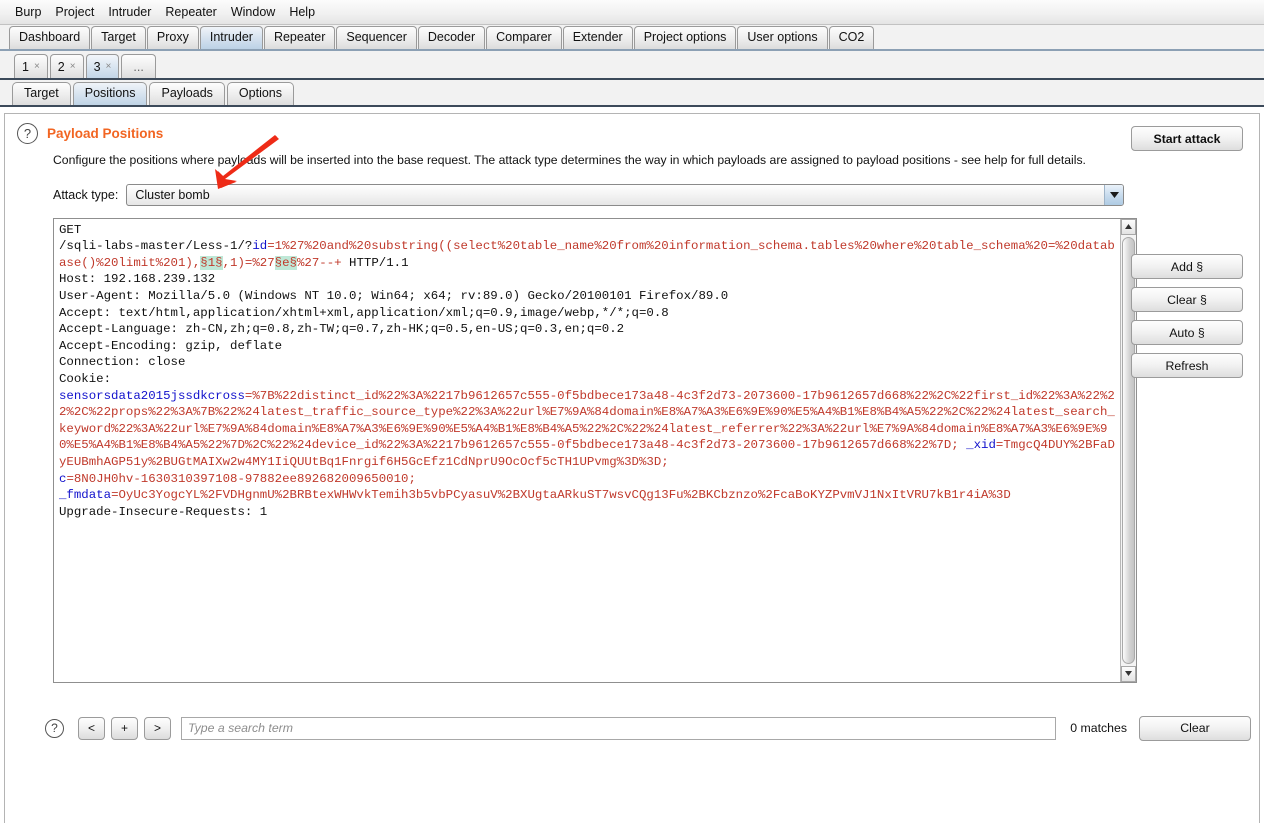 The height and width of the screenshot is (823, 1264). I want to click on menu-item-intruder: Intruder, so click(129, 12).